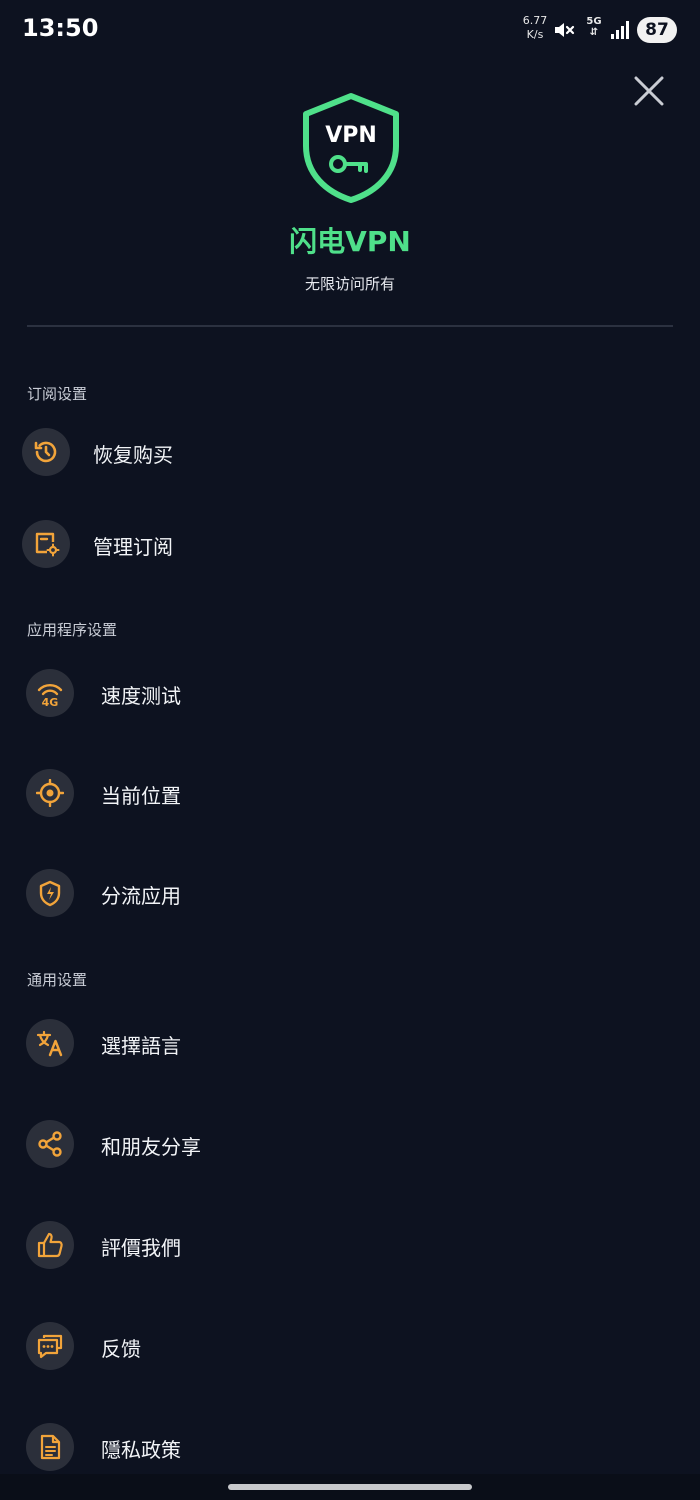 Image resolution: width=700 pixels, height=1500 pixels. Describe the element at coordinates (350, 326) in the screenshot. I see `divider` at that location.